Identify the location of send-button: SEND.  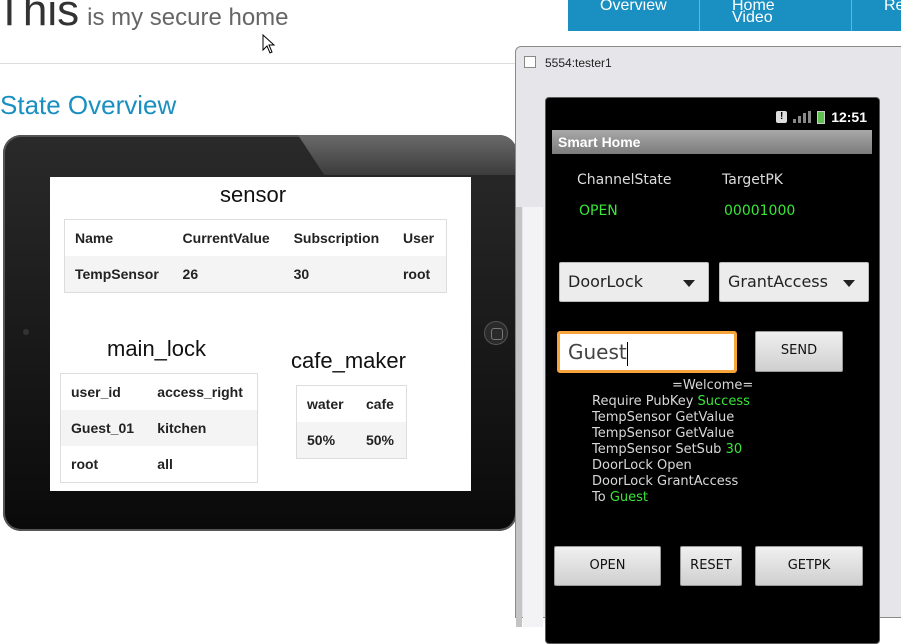
(799, 351).